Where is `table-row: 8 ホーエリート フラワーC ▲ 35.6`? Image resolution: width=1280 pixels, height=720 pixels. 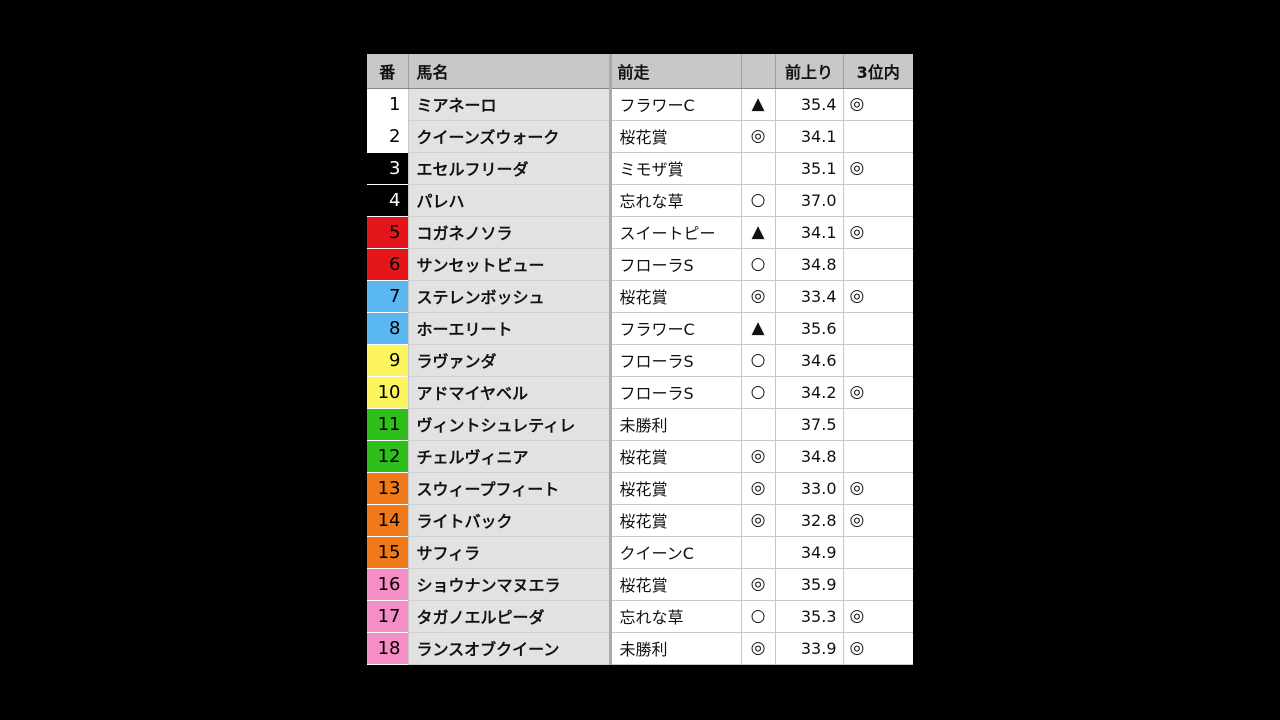
table-row: 8 ホーエリート フラワーC ▲ 35.6 is located at coordinates (640, 328).